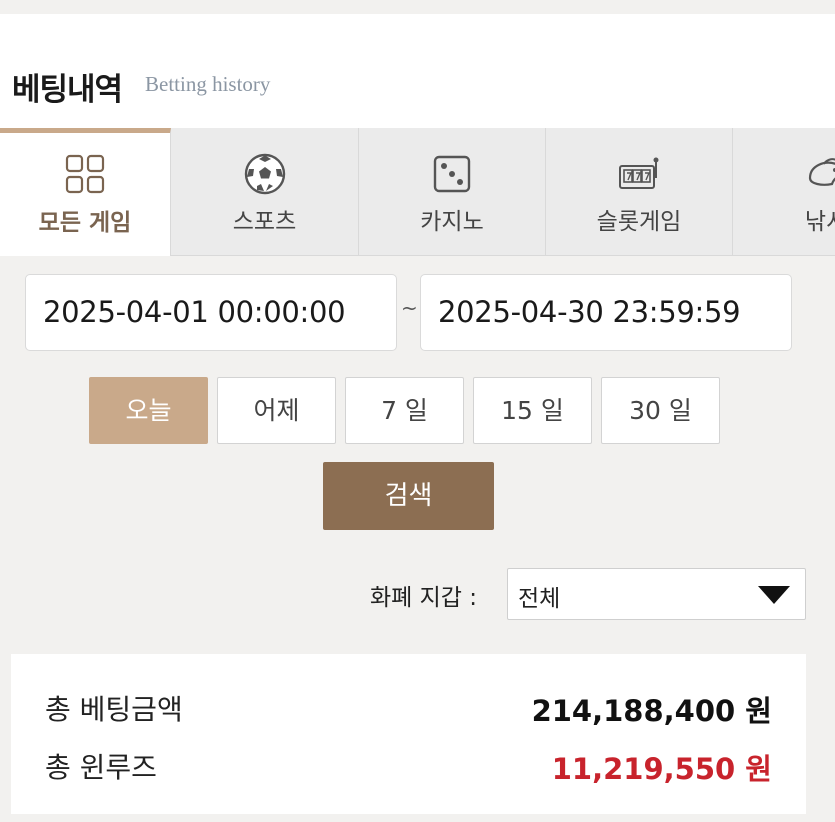 This screenshot has height=822, width=835. I want to click on total-bet-row: 총 베팅금액 214,188,400 원, so click(408, 708).